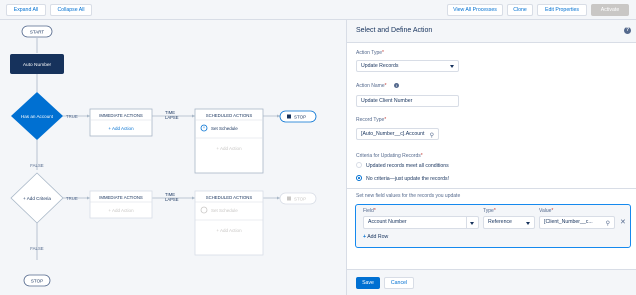 This screenshot has height=295, width=636. Describe the element at coordinates (37, 198) in the screenshot. I see `add-criteria-label: + Add Criteria` at that location.